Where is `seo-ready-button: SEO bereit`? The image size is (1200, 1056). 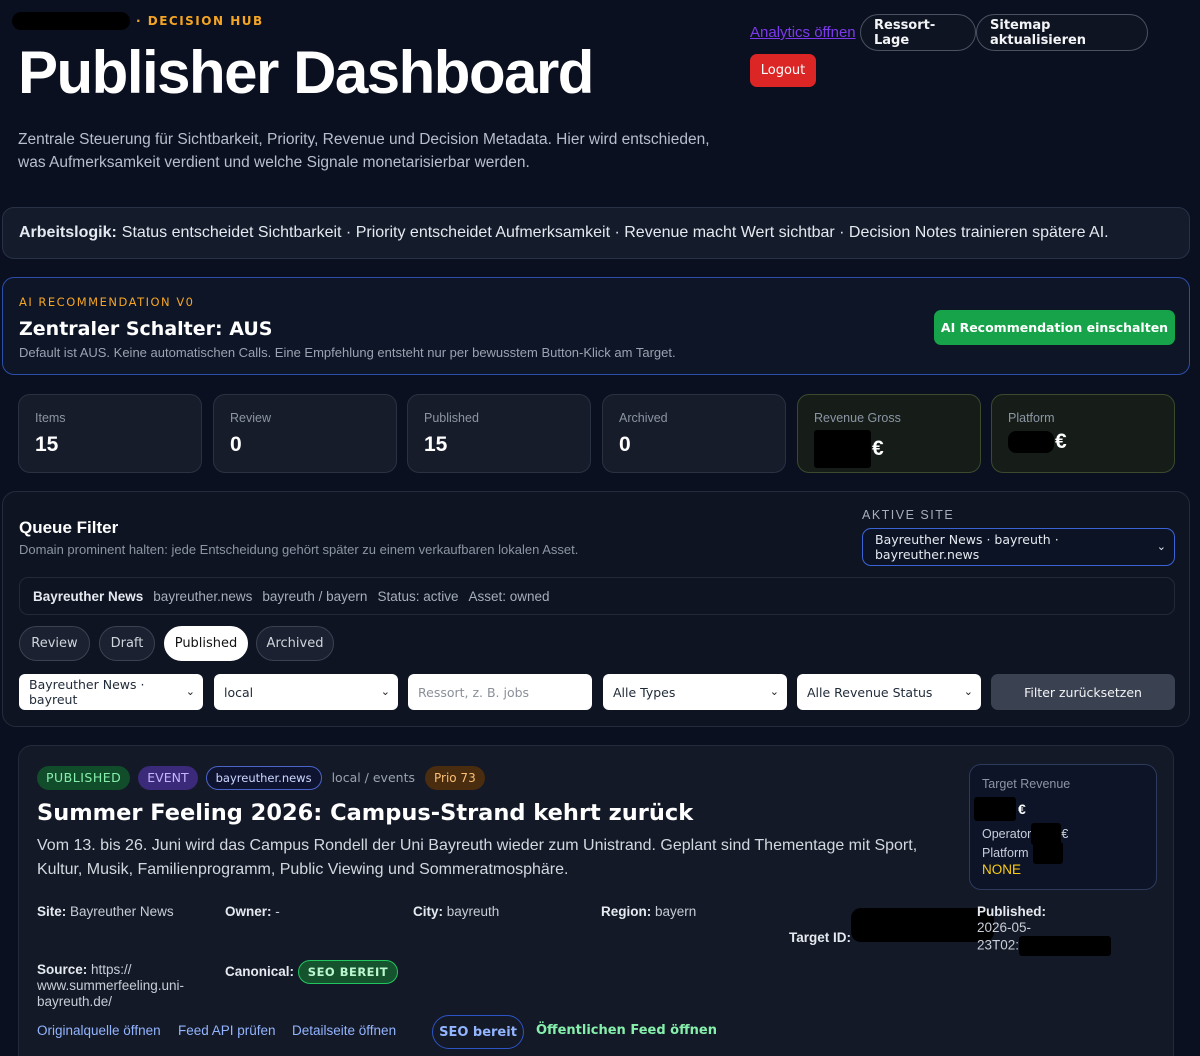 seo-ready-button: SEO bereit is located at coordinates (478, 1032).